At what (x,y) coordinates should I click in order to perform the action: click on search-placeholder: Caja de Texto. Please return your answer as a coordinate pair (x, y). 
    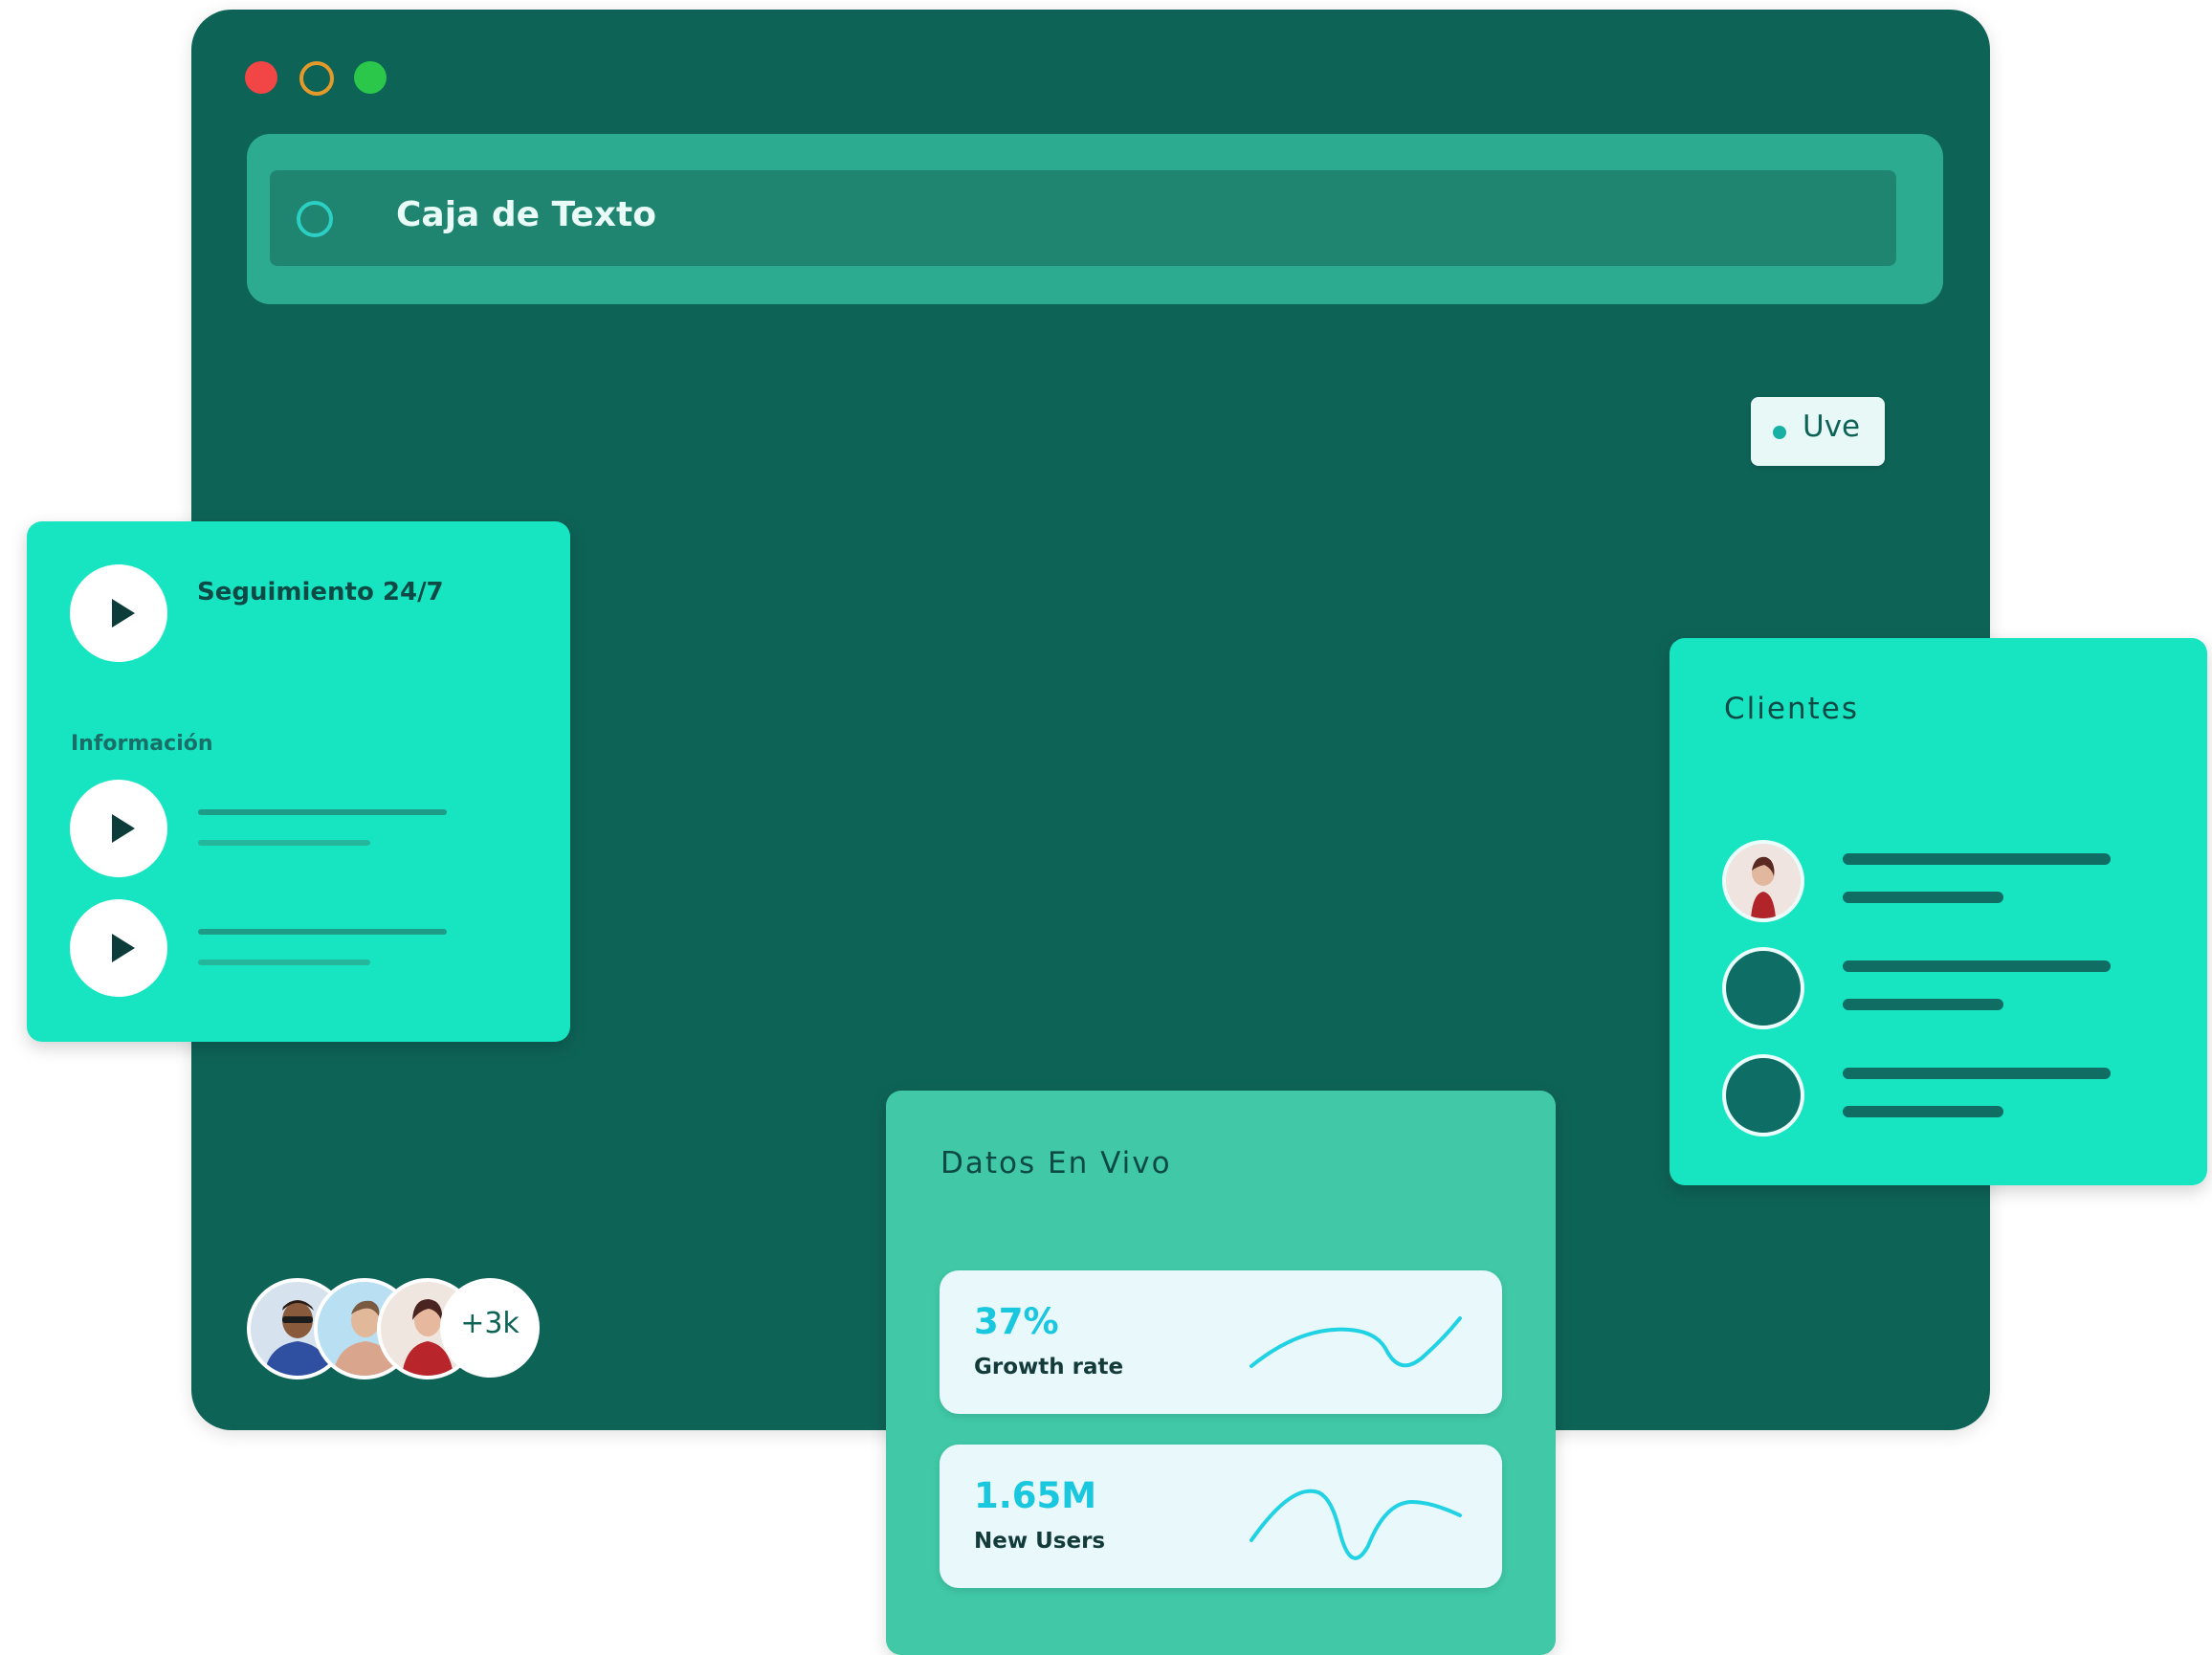
    Looking at the image, I should click on (526, 214).